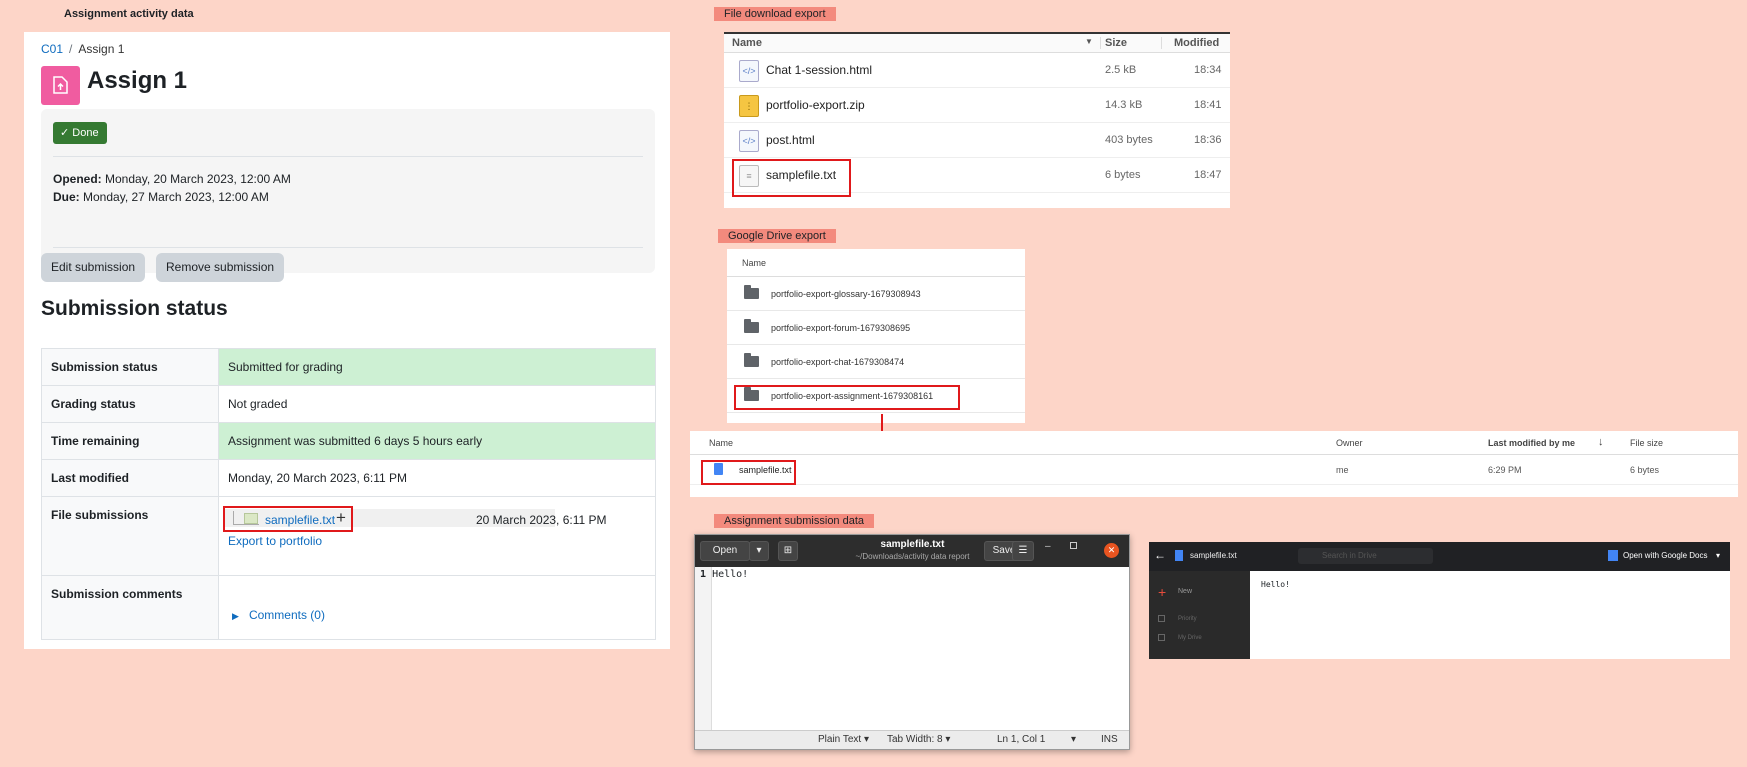 Image resolution: width=1747 pixels, height=767 pixels. I want to click on minimize-icon: –, so click(1048, 546).